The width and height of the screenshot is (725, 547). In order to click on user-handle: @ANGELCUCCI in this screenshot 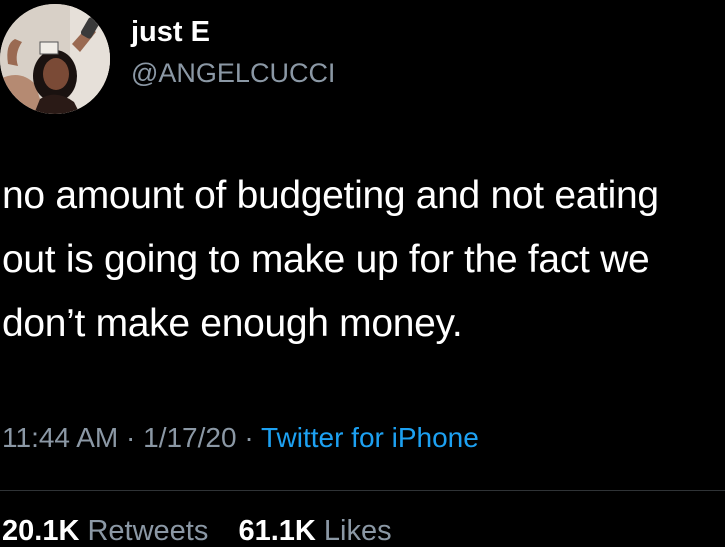, I will do `click(233, 73)`.